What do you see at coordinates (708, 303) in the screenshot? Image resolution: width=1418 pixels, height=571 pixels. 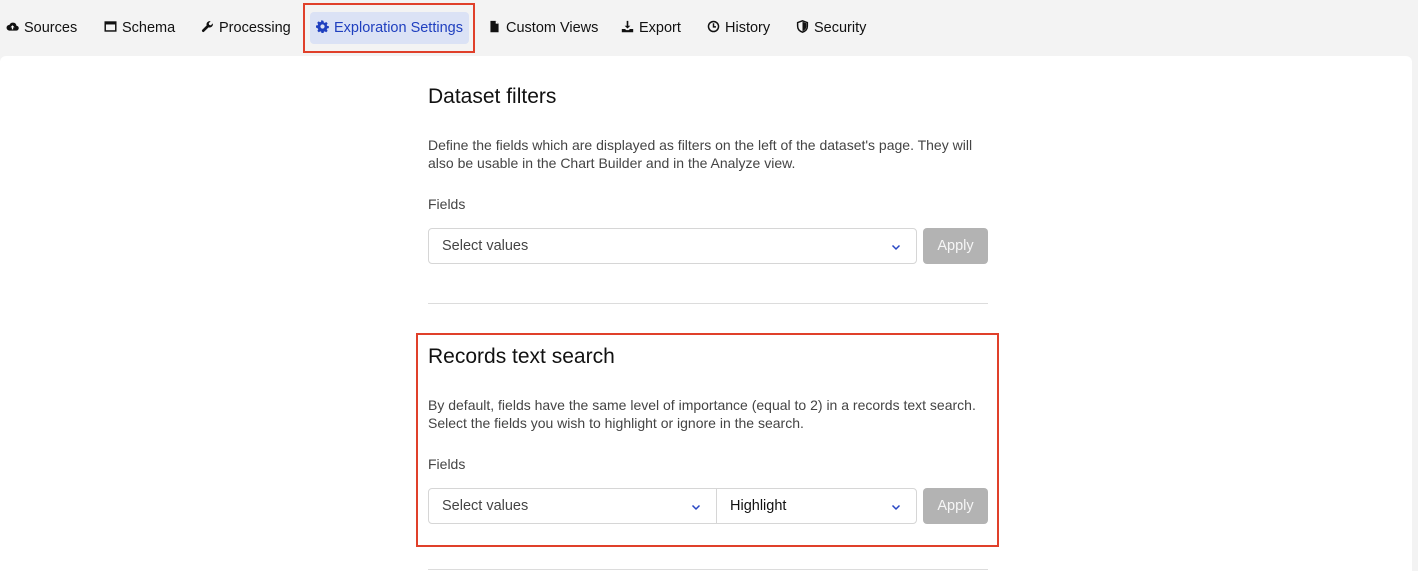 I see `section-divider` at bounding box center [708, 303].